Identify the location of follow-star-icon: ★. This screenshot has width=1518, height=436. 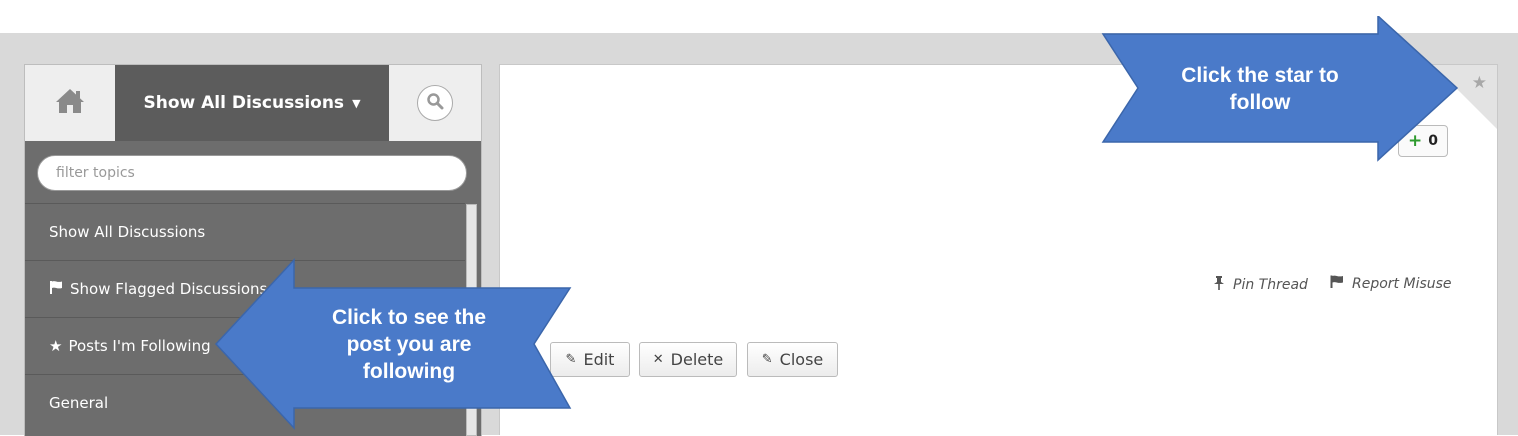
(1479, 83).